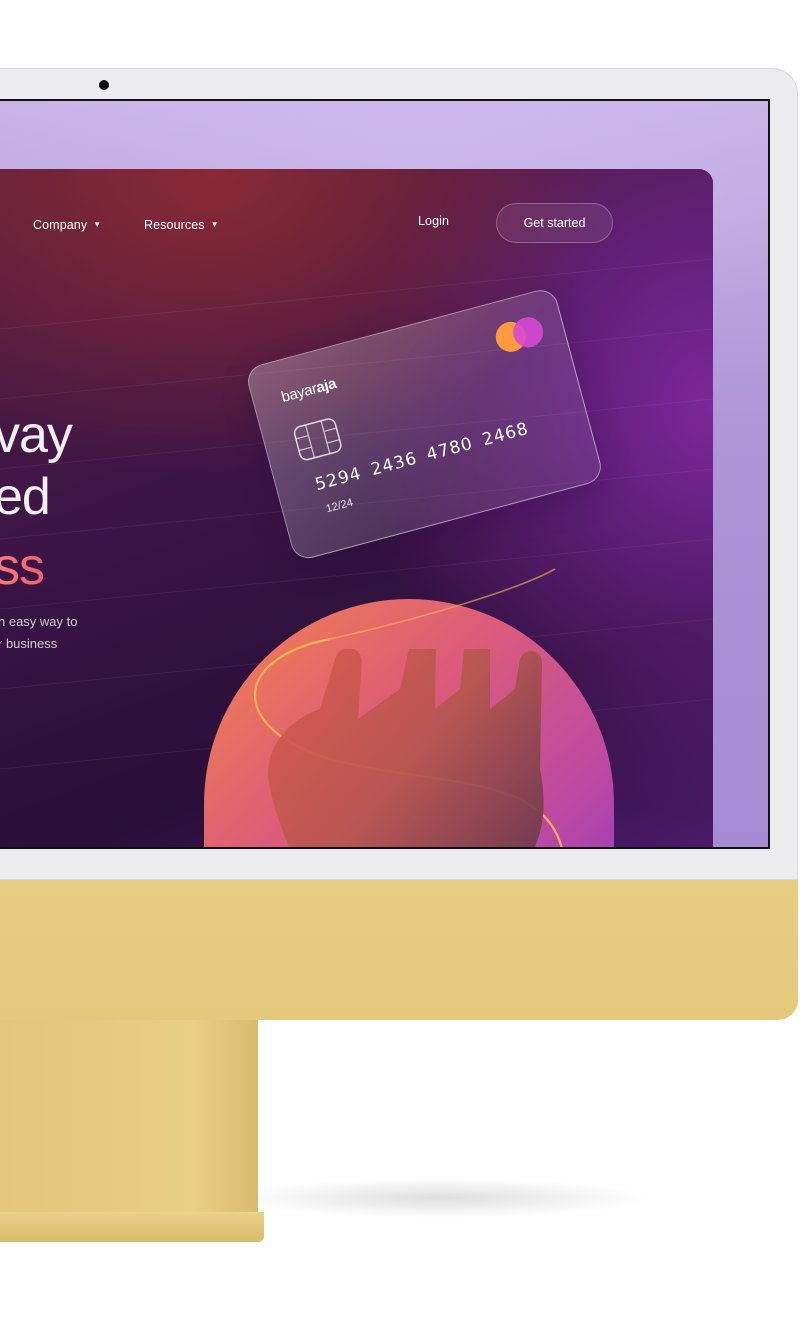 The width and height of the screenshot is (800, 1318). I want to click on card-brand-logo: bayaraja, so click(308, 390).